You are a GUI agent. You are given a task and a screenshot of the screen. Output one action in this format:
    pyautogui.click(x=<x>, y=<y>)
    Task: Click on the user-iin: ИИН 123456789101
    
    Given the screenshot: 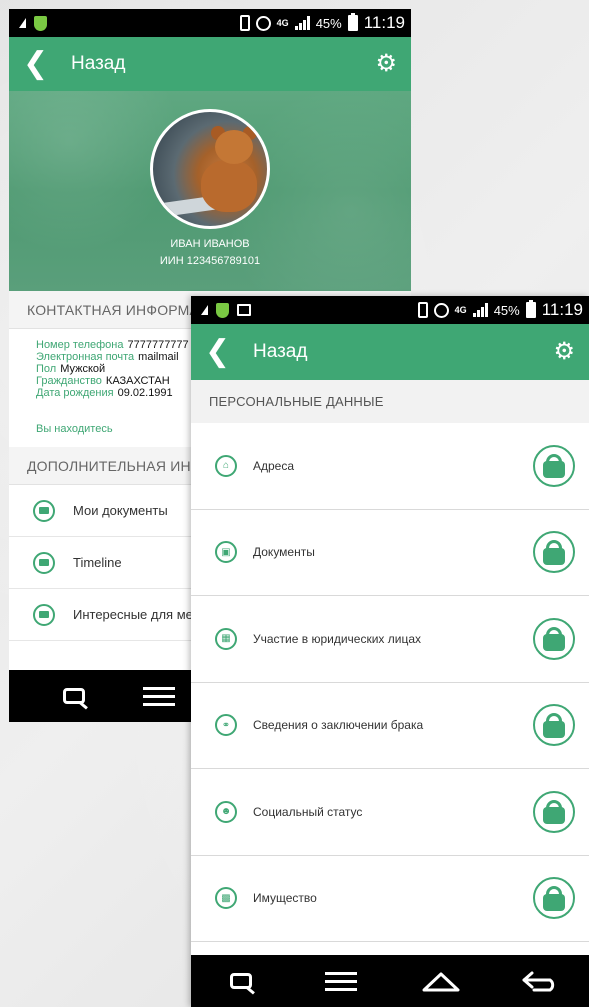 What is the action you would take?
    pyautogui.click(x=210, y=261)
    